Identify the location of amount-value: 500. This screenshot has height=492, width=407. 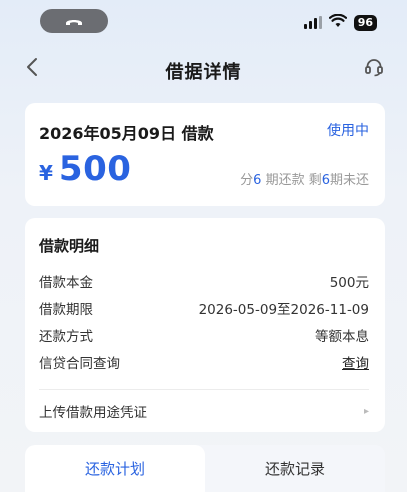
(95, 169).